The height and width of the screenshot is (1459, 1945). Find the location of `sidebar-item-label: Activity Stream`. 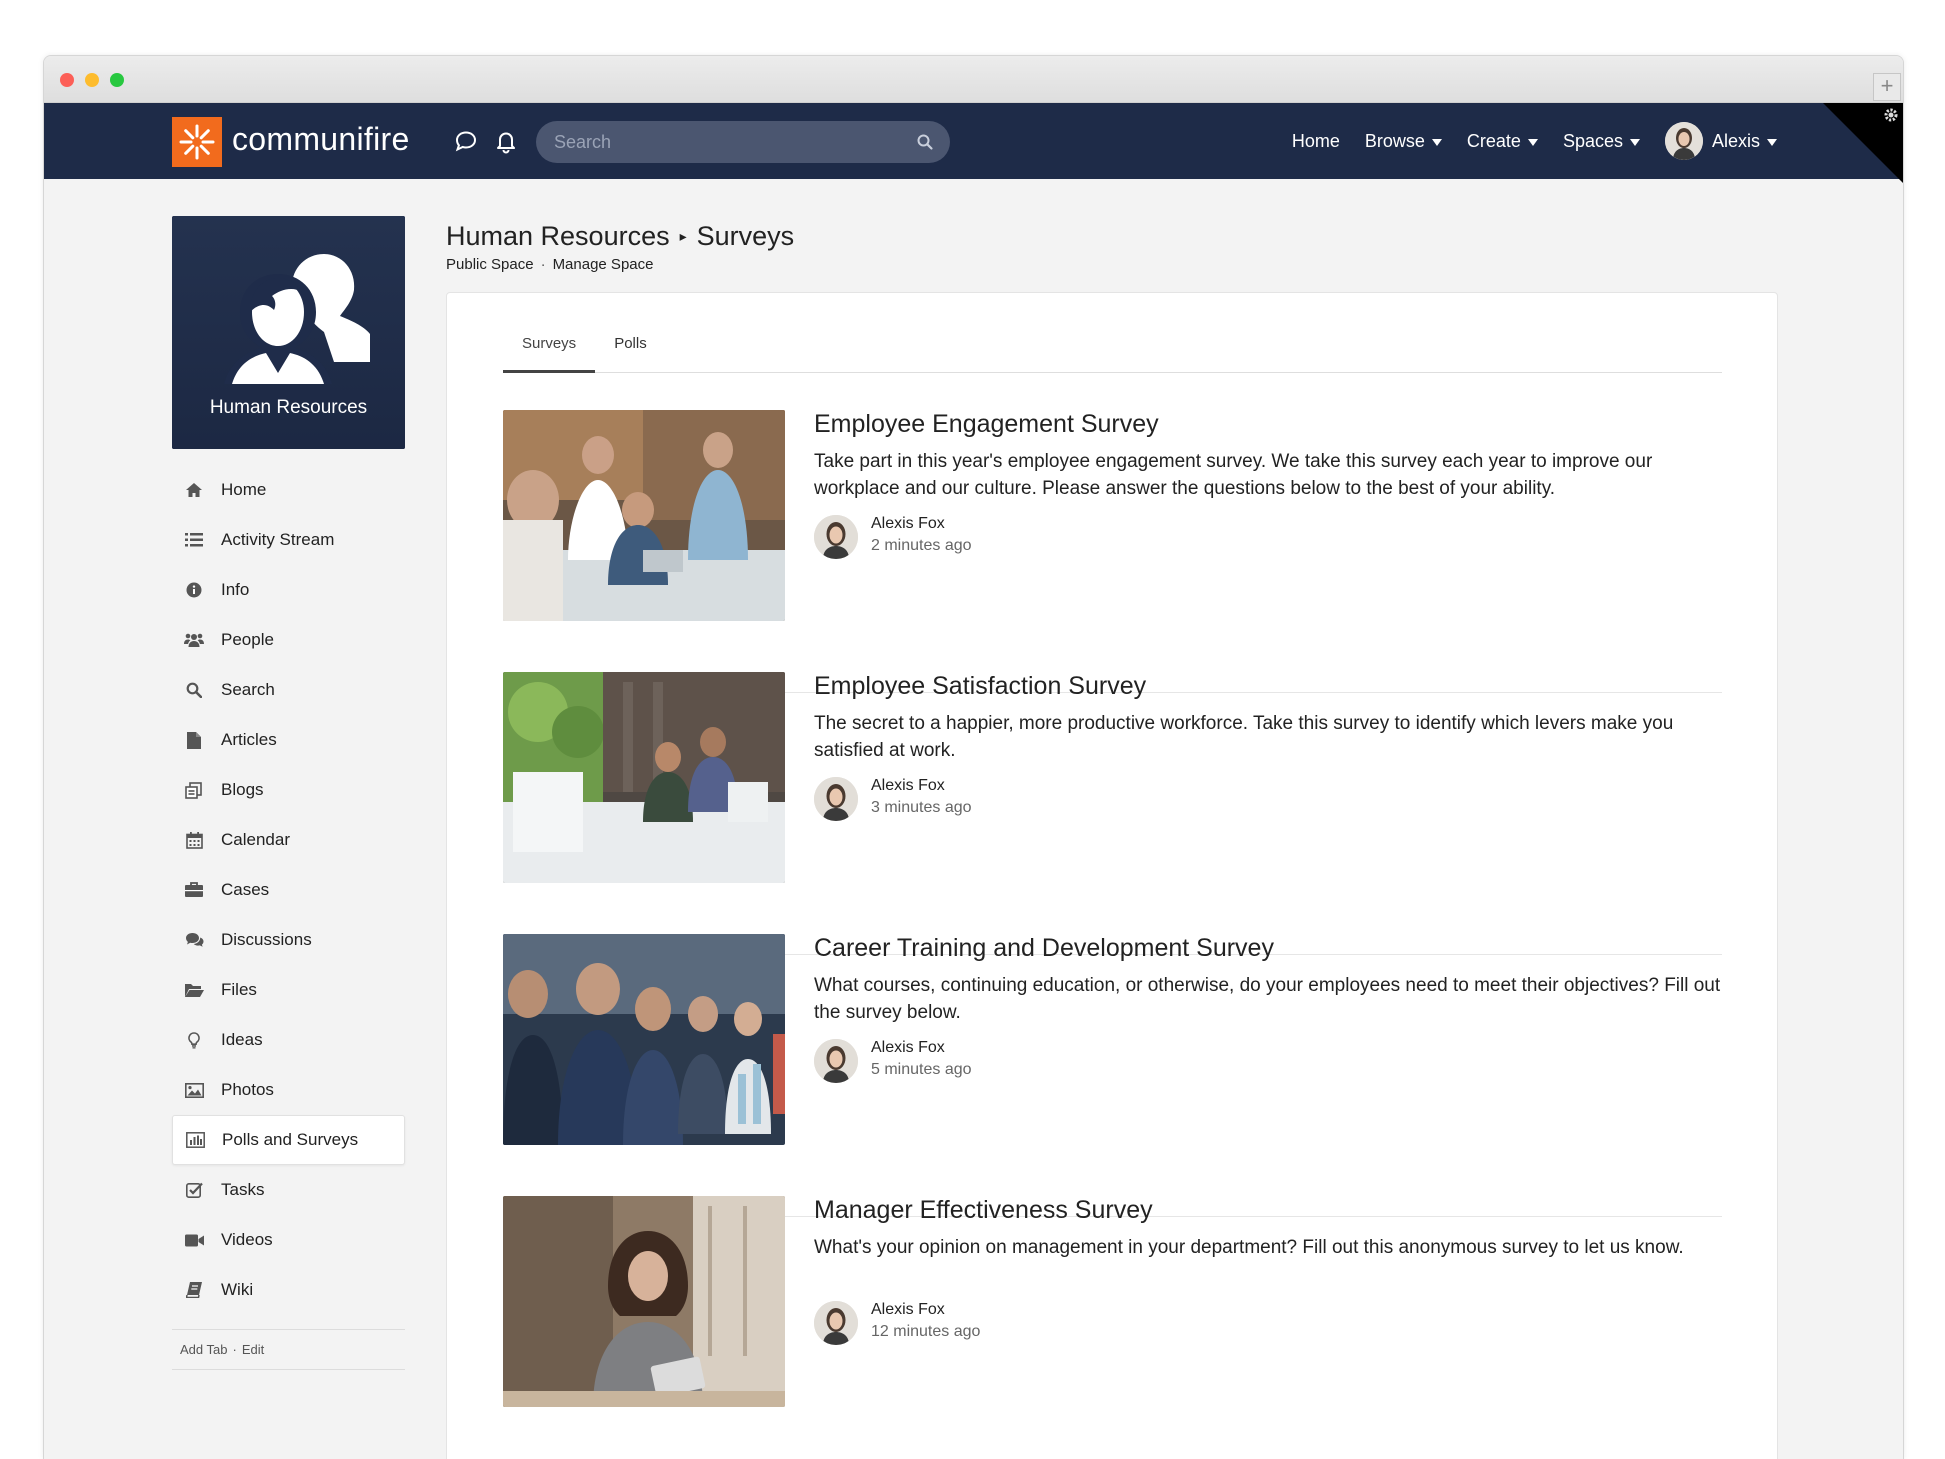

sidebar-item-label: Activity Stream is located at coordinates (278, 539).